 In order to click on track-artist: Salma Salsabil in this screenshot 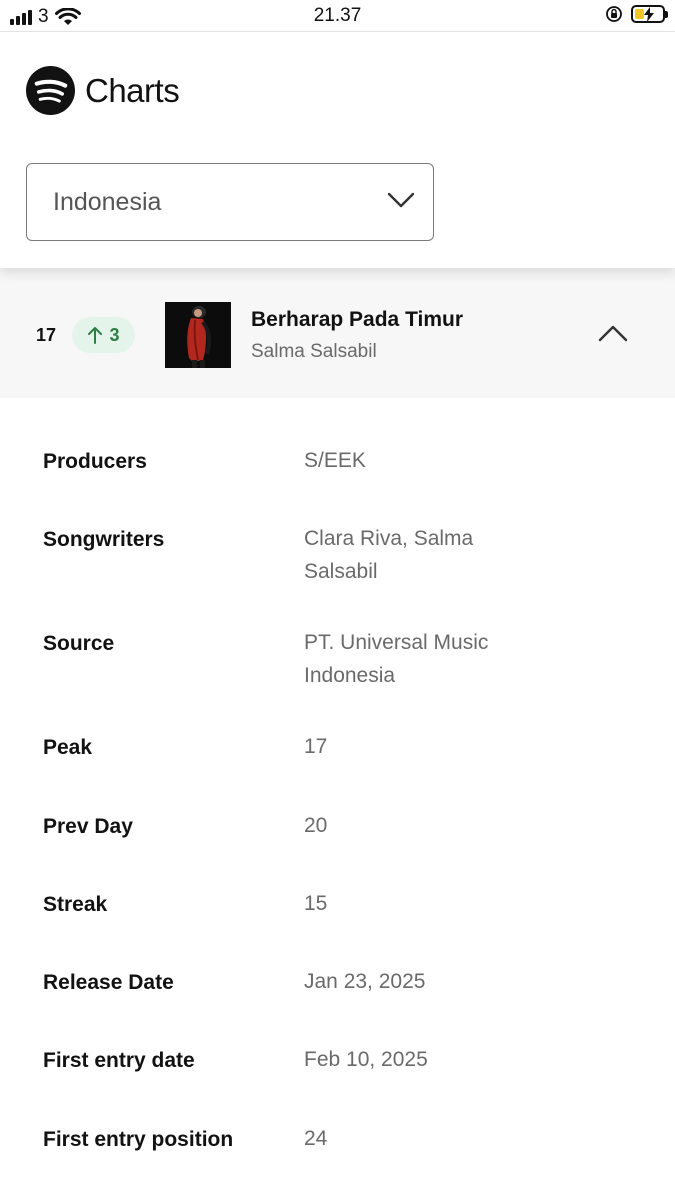, I will do `click(314, 351)`.